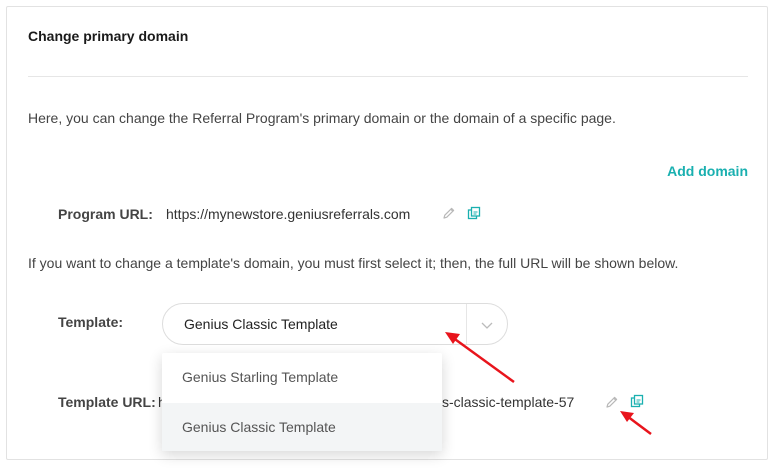 The height and width of the screenshot is (468, 777). What do you see at coordinates (636, 423) in the screenshot?
I see `arrow-to-icons` at bounding box center [636, 423].